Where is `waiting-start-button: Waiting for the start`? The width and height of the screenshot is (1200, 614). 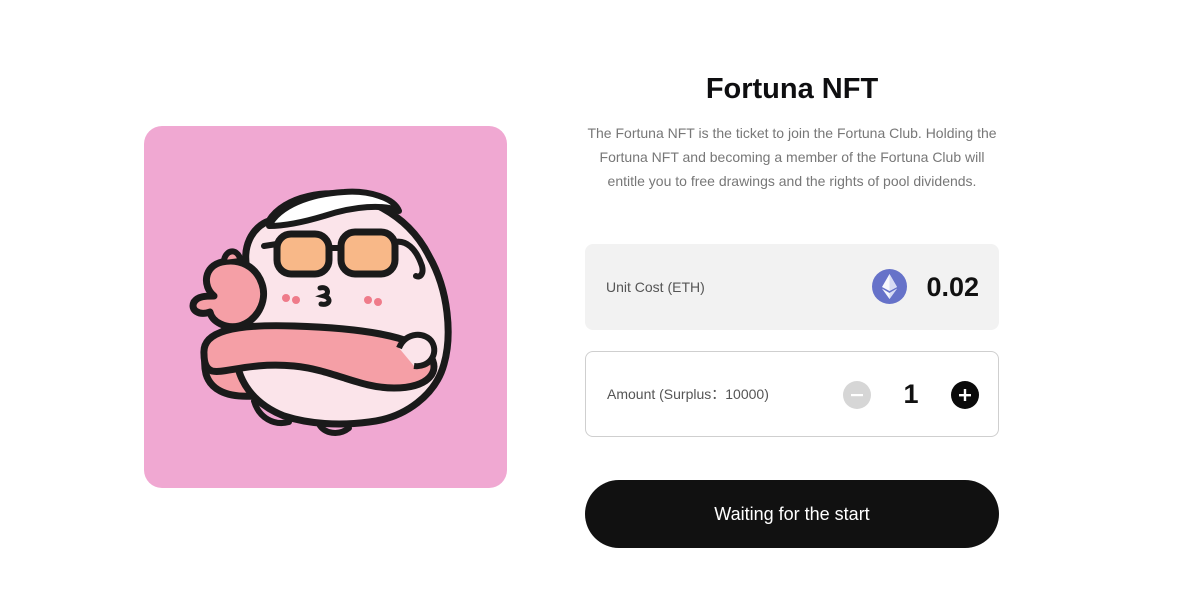 waiting-start-button: Waiting for the start is located at coordinates (792, 514).